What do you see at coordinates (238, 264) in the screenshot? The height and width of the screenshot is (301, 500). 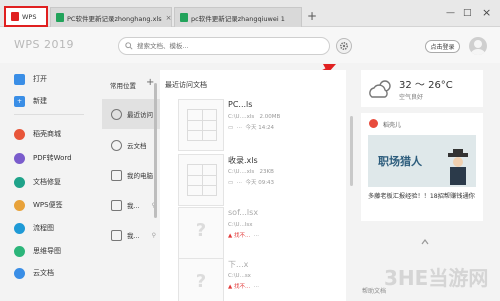 I see `doc-name: 下...x` at bounding box center [238, 264].